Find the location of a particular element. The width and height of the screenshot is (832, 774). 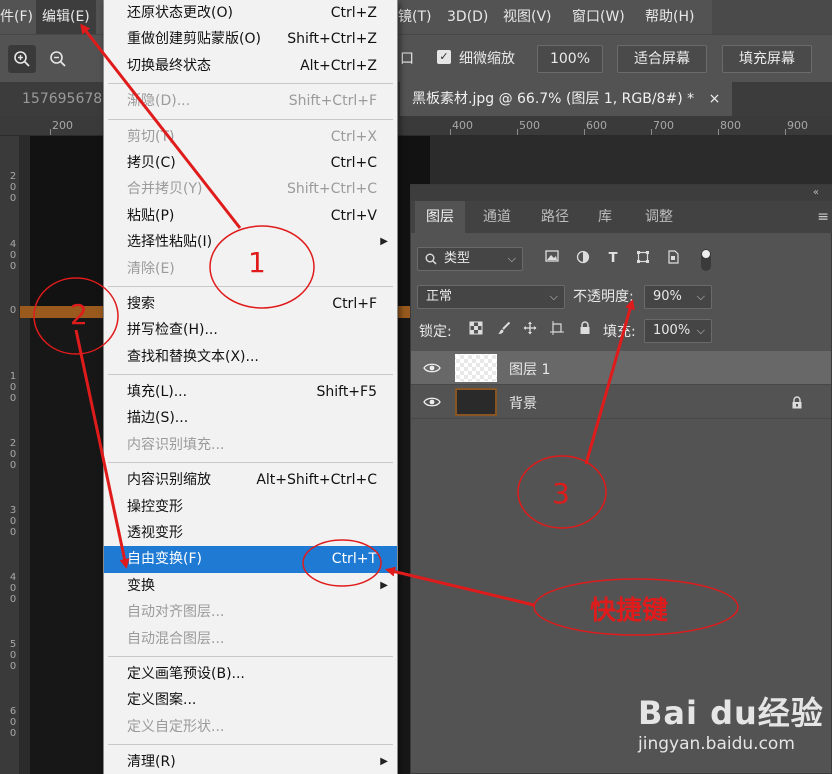

layer-name: 背景 is located at coordinates (523, 404).